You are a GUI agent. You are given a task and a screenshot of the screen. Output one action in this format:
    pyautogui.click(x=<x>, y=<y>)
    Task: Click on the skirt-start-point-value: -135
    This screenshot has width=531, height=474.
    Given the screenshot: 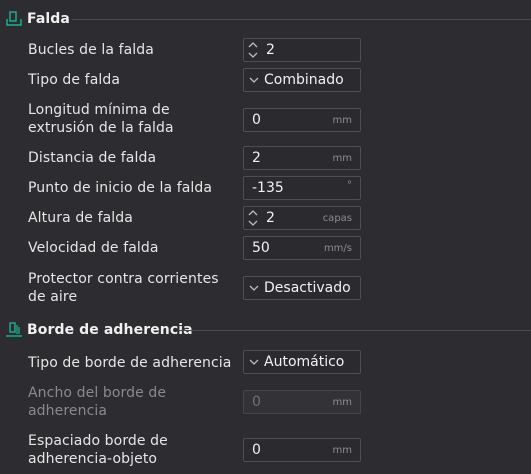 What is the action you would take?
    pyautogui.click(x=268, y=188)
    